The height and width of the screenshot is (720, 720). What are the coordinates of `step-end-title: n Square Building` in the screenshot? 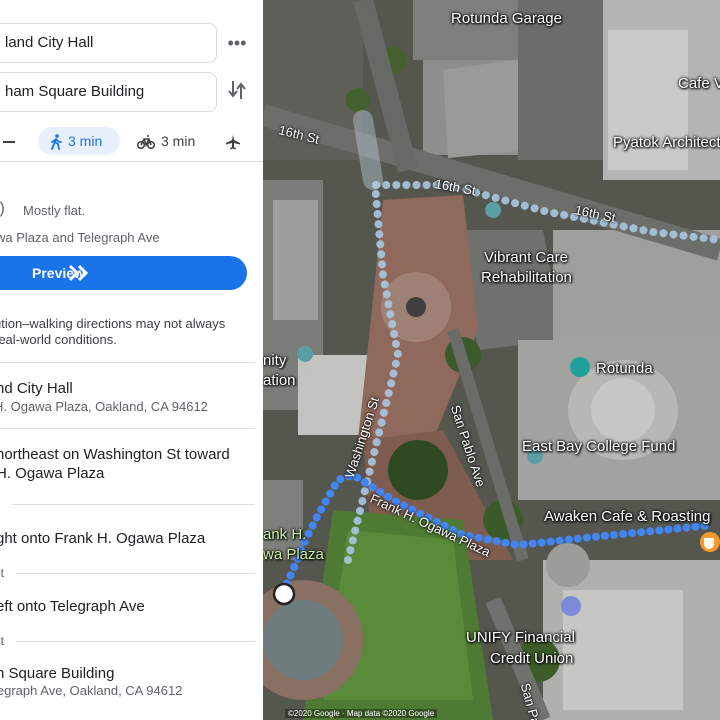 It's located at (57, 673).